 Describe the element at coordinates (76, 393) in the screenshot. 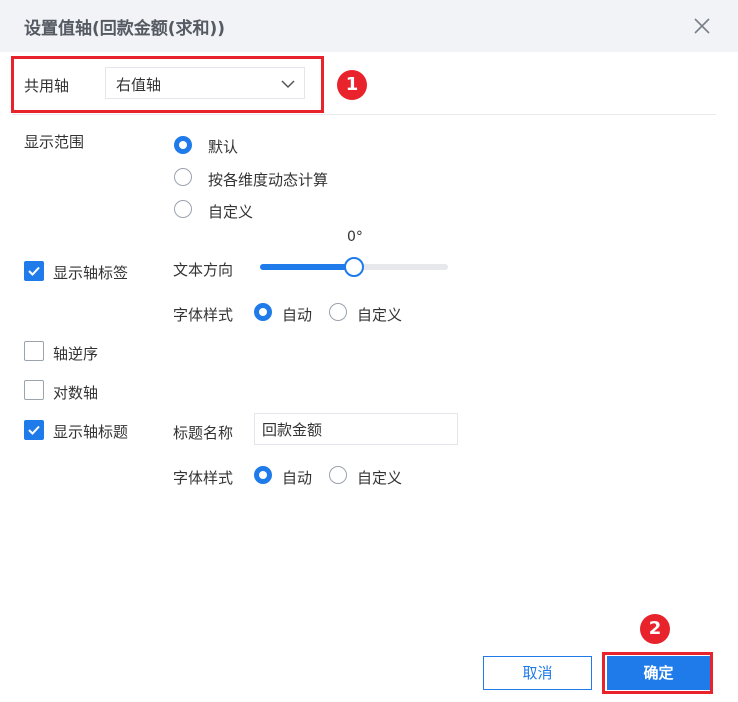

I see `log-axis-label: 对数轴` at that location.